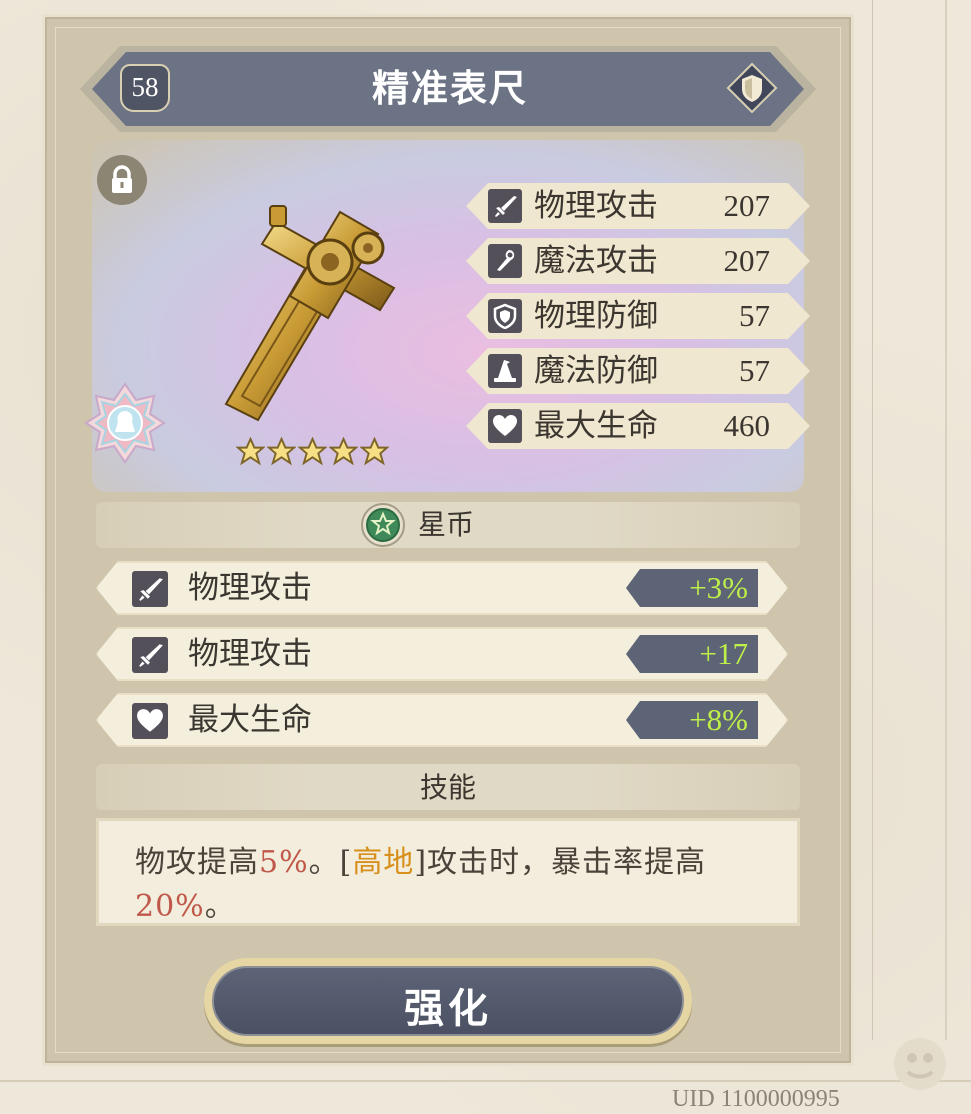 The width and height of the screenshot is (971, 1114). Describe the element at coordinates (485, 1081) in the screenshot. I see `divider` at that location.